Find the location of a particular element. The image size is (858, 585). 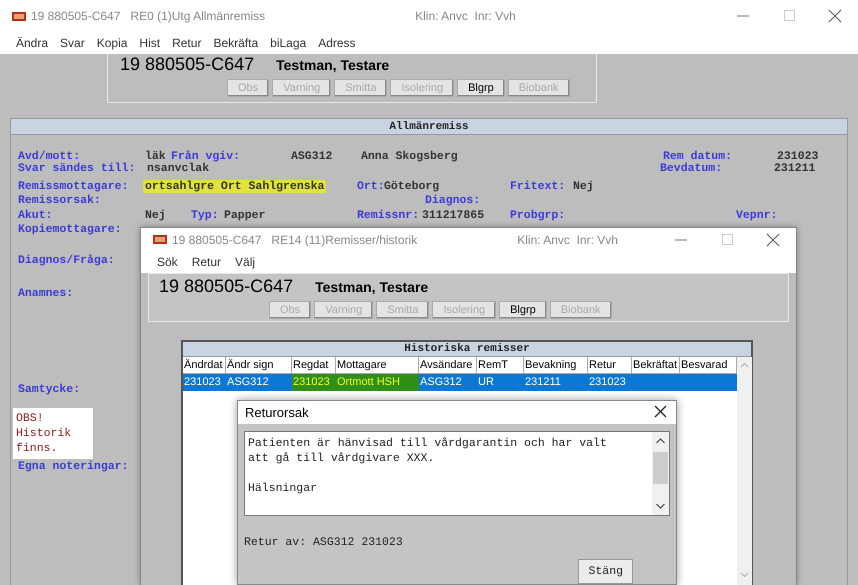

table-cell: Ortmott HSH is located at coordinates (377, 382).